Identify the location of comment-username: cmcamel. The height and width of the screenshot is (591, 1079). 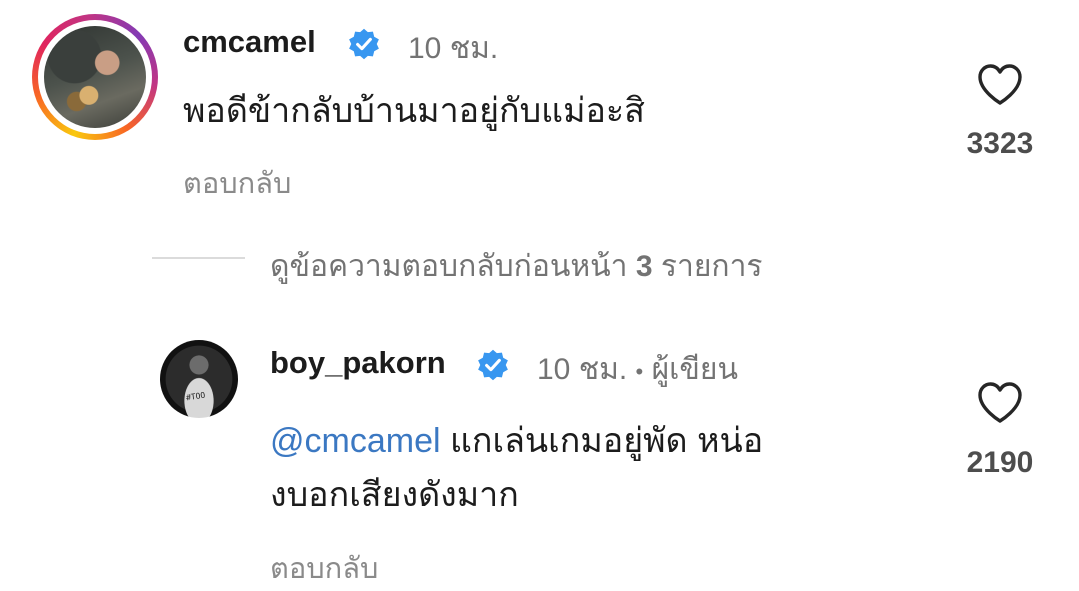
(249, 42).